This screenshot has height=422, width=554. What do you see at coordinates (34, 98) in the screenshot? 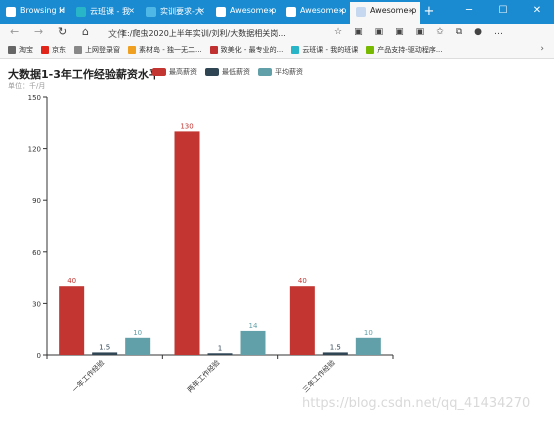
I see `y-tick-label: 150` at bounding box center [34, 98].